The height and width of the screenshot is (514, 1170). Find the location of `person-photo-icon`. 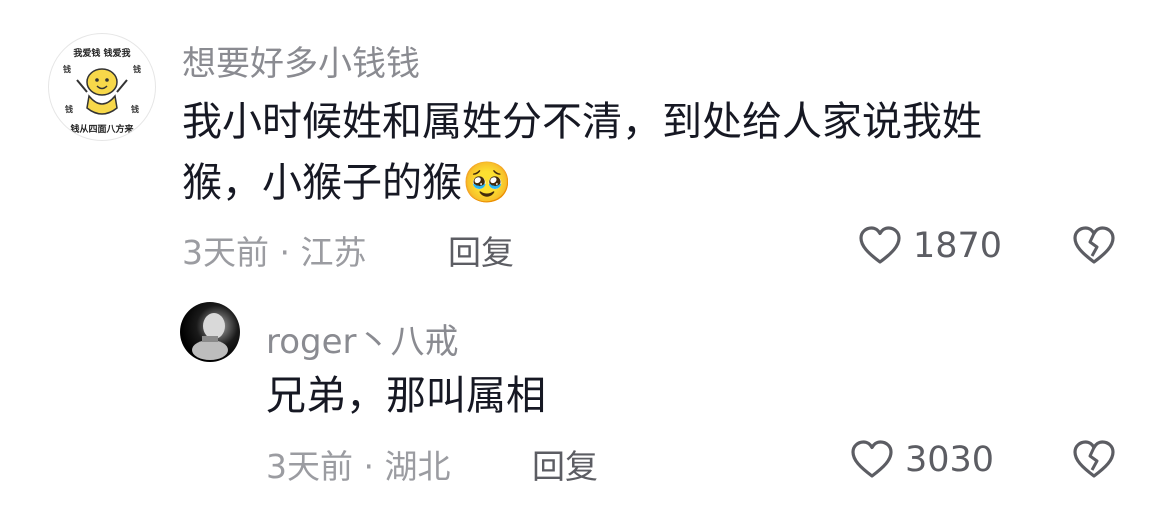

person-photo-icon is located at coordinates (210, 336).